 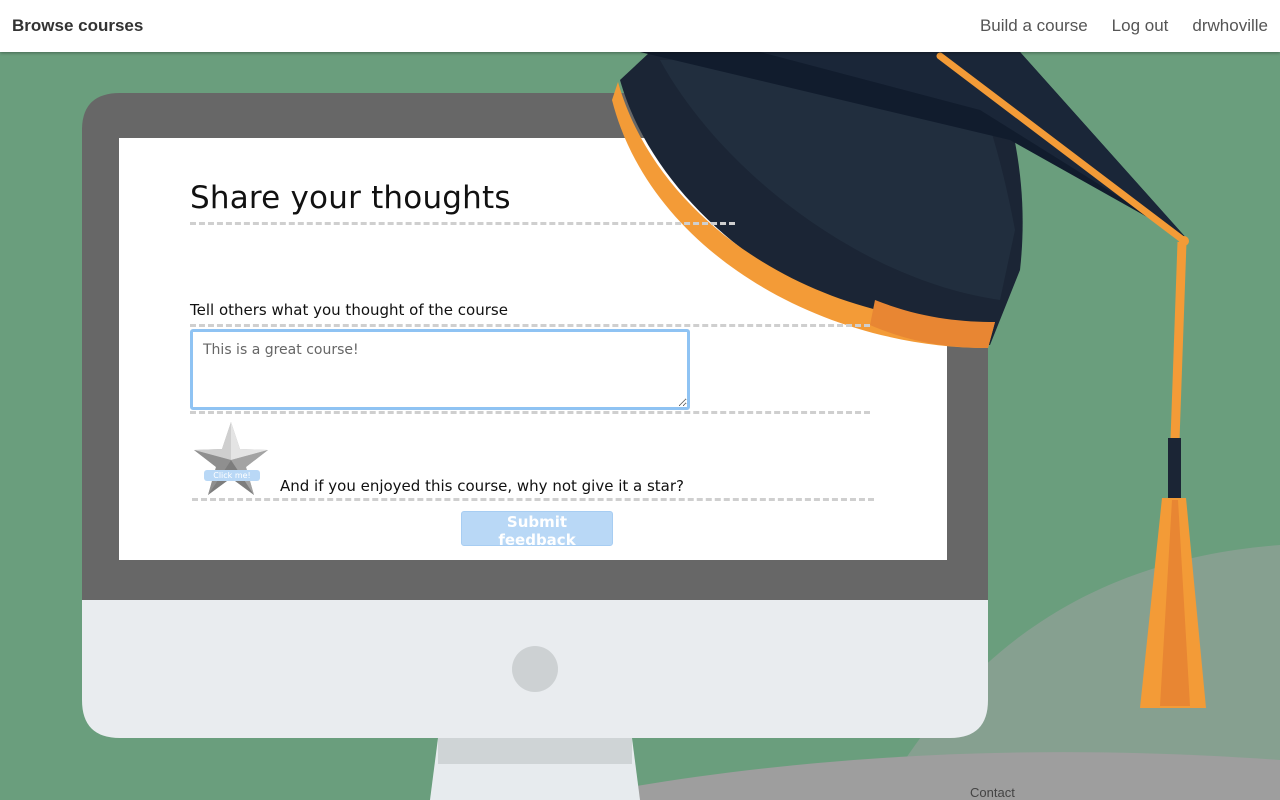 I want to click on feedback-textarea, so click(x=440, y=369).